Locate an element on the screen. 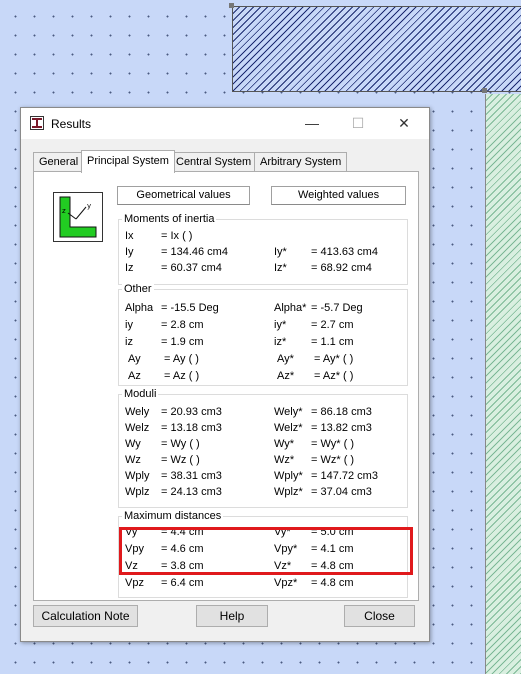  weighted-property-name: Wplz* is located at coordinates (288, 492).